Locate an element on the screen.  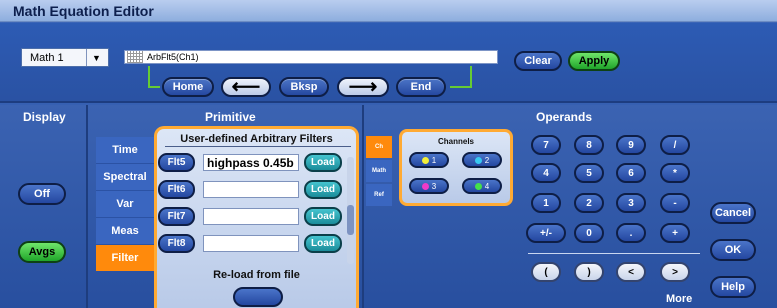
divider-display is located at coordinates (87, 206).